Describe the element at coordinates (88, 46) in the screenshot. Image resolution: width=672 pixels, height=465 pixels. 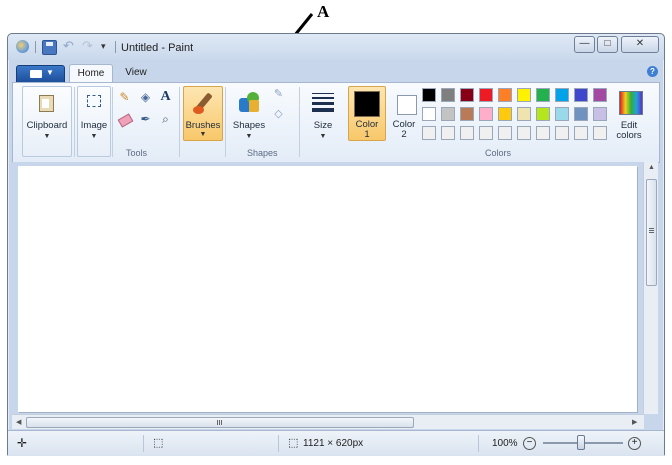
I see `redo-icon: ↷` at that location.